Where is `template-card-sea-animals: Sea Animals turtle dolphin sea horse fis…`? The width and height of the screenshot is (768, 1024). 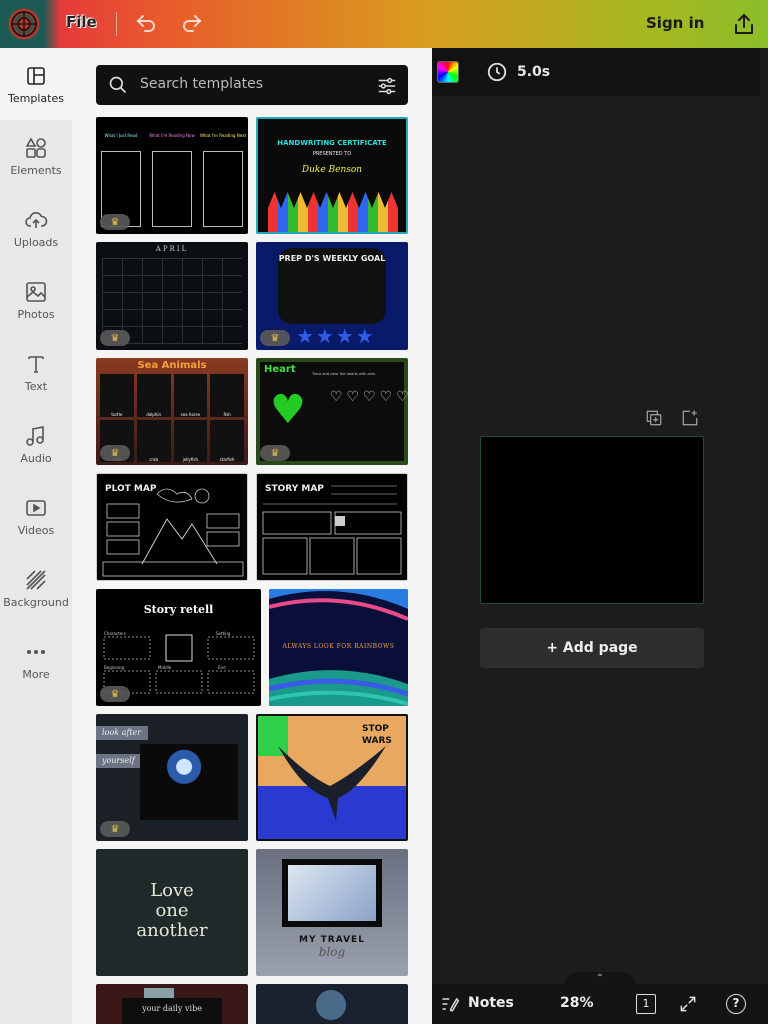 template-card-sea-animals: Sea Animals turtle dolphin sea horse fis… is located at coordinates (172, 411).